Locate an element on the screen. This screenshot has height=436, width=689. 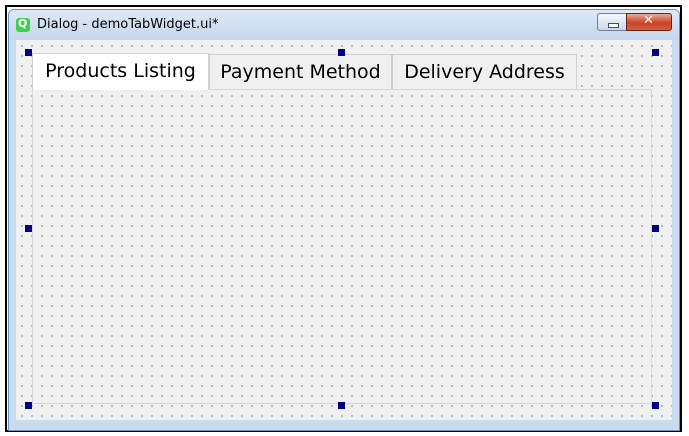
tab-label: Delivery Address is located at coordinates (484, 72).